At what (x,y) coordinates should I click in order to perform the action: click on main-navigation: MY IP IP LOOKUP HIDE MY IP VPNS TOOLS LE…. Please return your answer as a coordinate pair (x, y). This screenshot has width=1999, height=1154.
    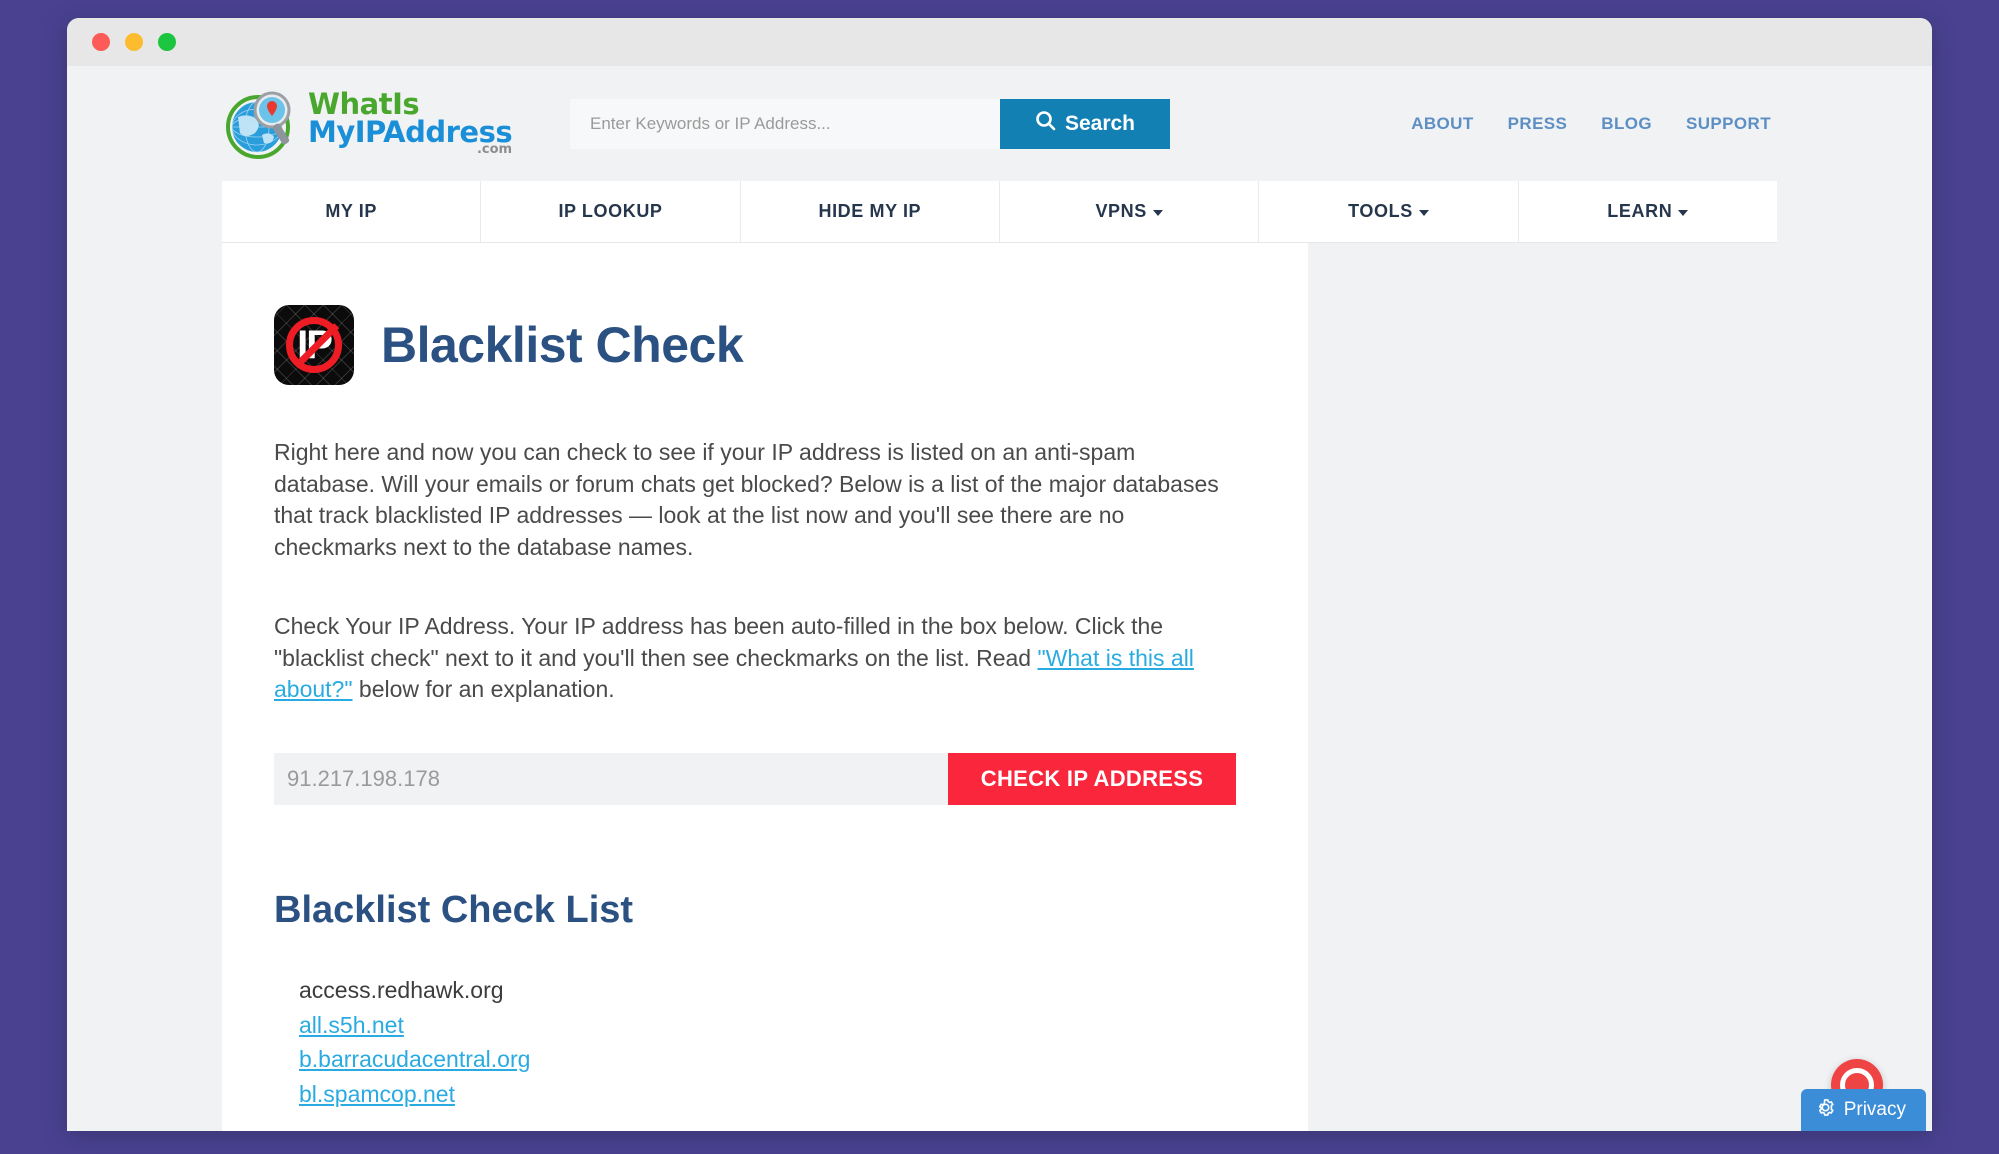
    Looking at the image, I should click on (999, 212).